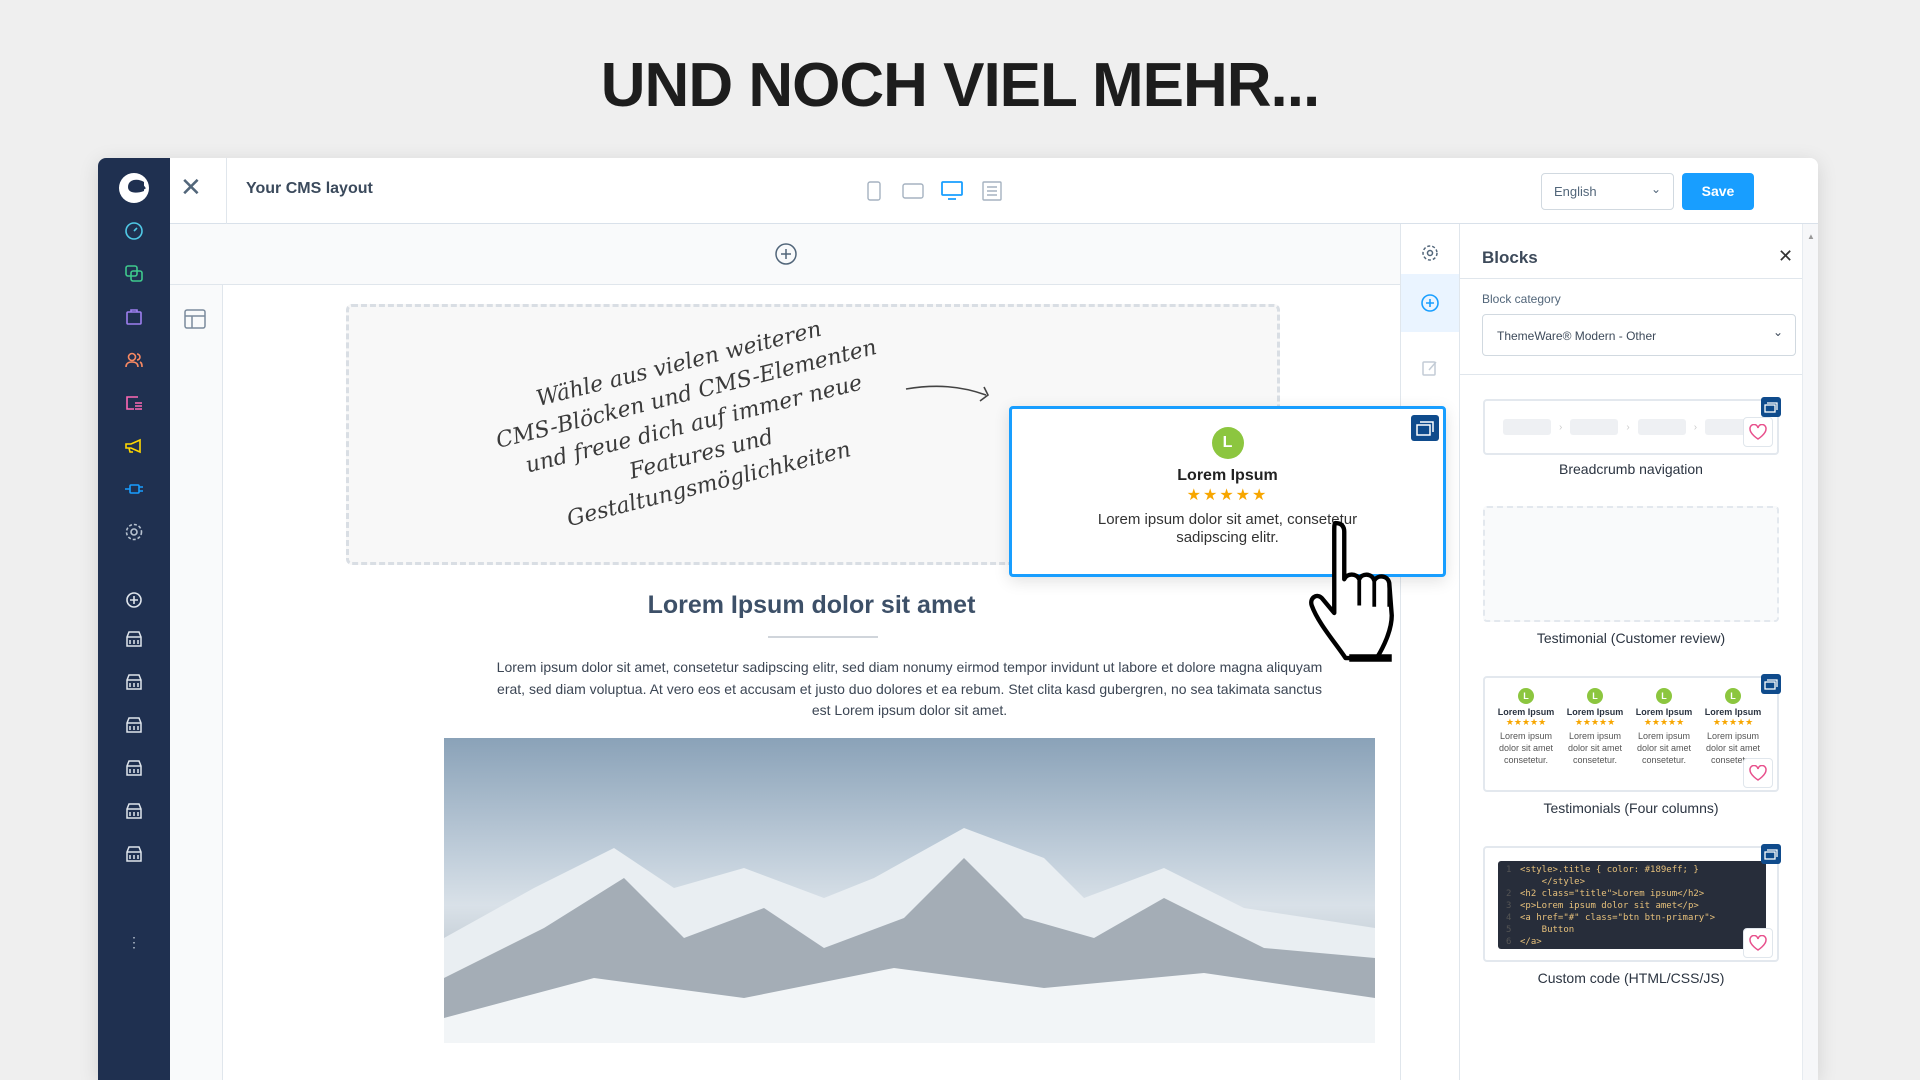 Image resolution: width=1920 pixels, height=1080 pixels. What do you see at coordinates (947, 393) in the screenshot?
I see `arrow-icon` at bounding box center [947, 393].